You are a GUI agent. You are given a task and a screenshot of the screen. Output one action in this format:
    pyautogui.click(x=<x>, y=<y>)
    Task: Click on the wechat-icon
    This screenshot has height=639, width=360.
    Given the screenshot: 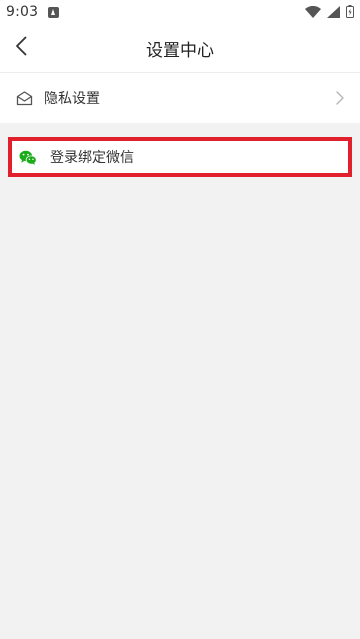 What is the action you would take?
    pyautogui.click(x=28, y=157)
    